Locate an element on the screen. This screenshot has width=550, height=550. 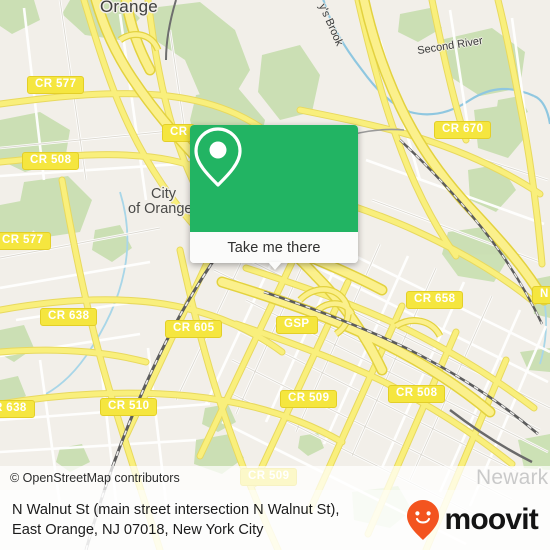
place-label-of-orange: of Orange is located at coordinates (160, 209).